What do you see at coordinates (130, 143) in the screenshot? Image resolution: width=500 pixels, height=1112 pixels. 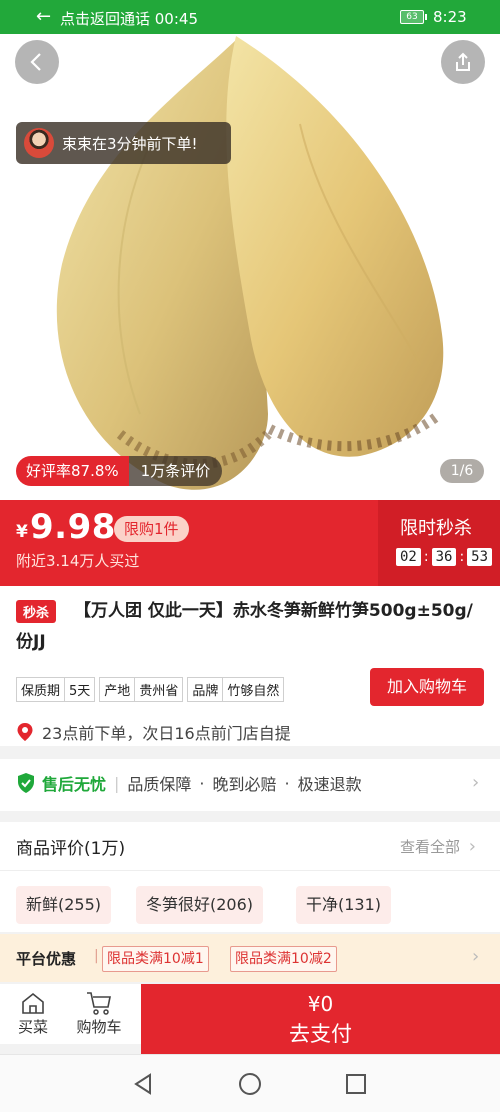 I see `toast-text: 束束在3分钟前下单!` at bounding box center [130, 143].